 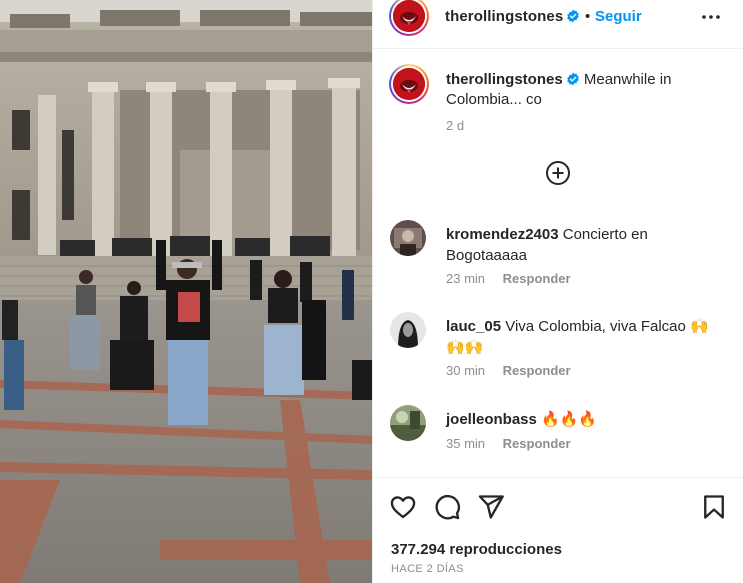 What do you see at coordinates (403, 507) in the screenshot?
I see `heart-icon` at bounding box center [403, 507].